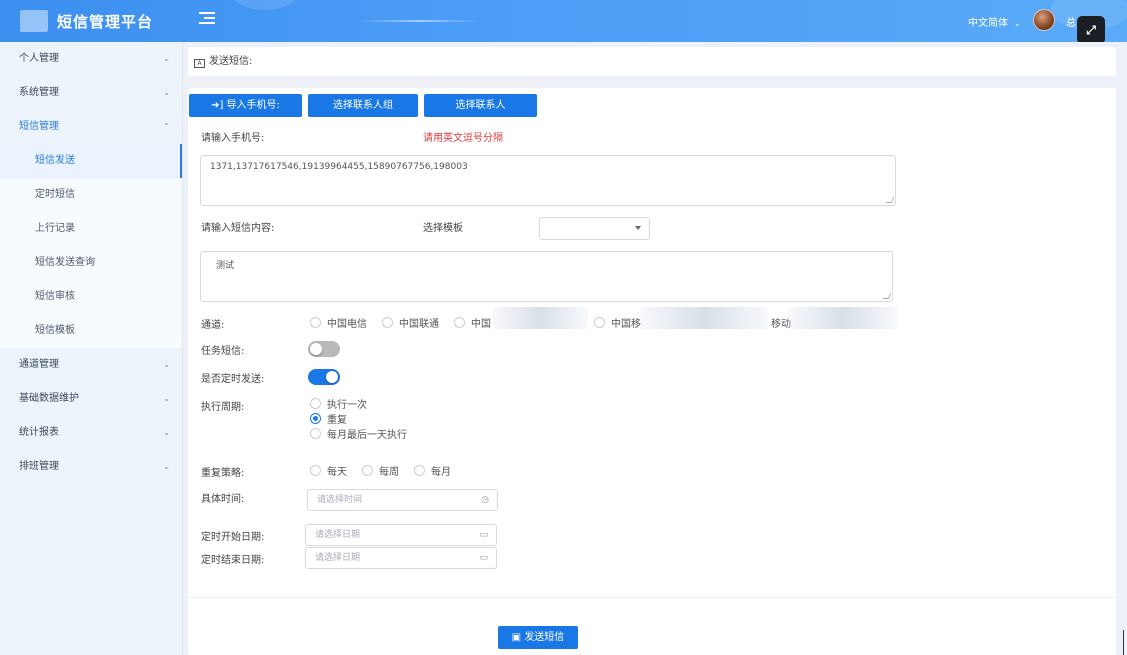  Describe the element at coordinates (441, 472) in the screenshot. I see `radio-label: 每月` at that location.